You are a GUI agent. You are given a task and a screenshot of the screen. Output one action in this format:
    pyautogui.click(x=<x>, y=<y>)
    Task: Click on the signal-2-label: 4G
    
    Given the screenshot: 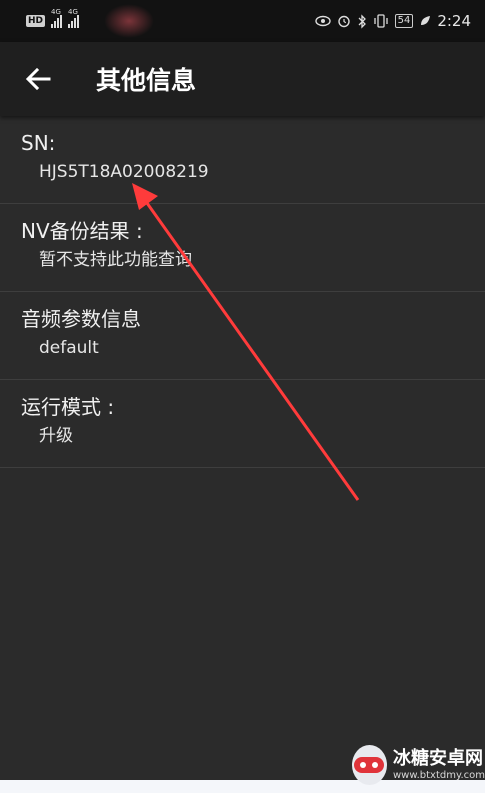 What is the action you would take?
    pyautogui.click(x=73, y=12)
    